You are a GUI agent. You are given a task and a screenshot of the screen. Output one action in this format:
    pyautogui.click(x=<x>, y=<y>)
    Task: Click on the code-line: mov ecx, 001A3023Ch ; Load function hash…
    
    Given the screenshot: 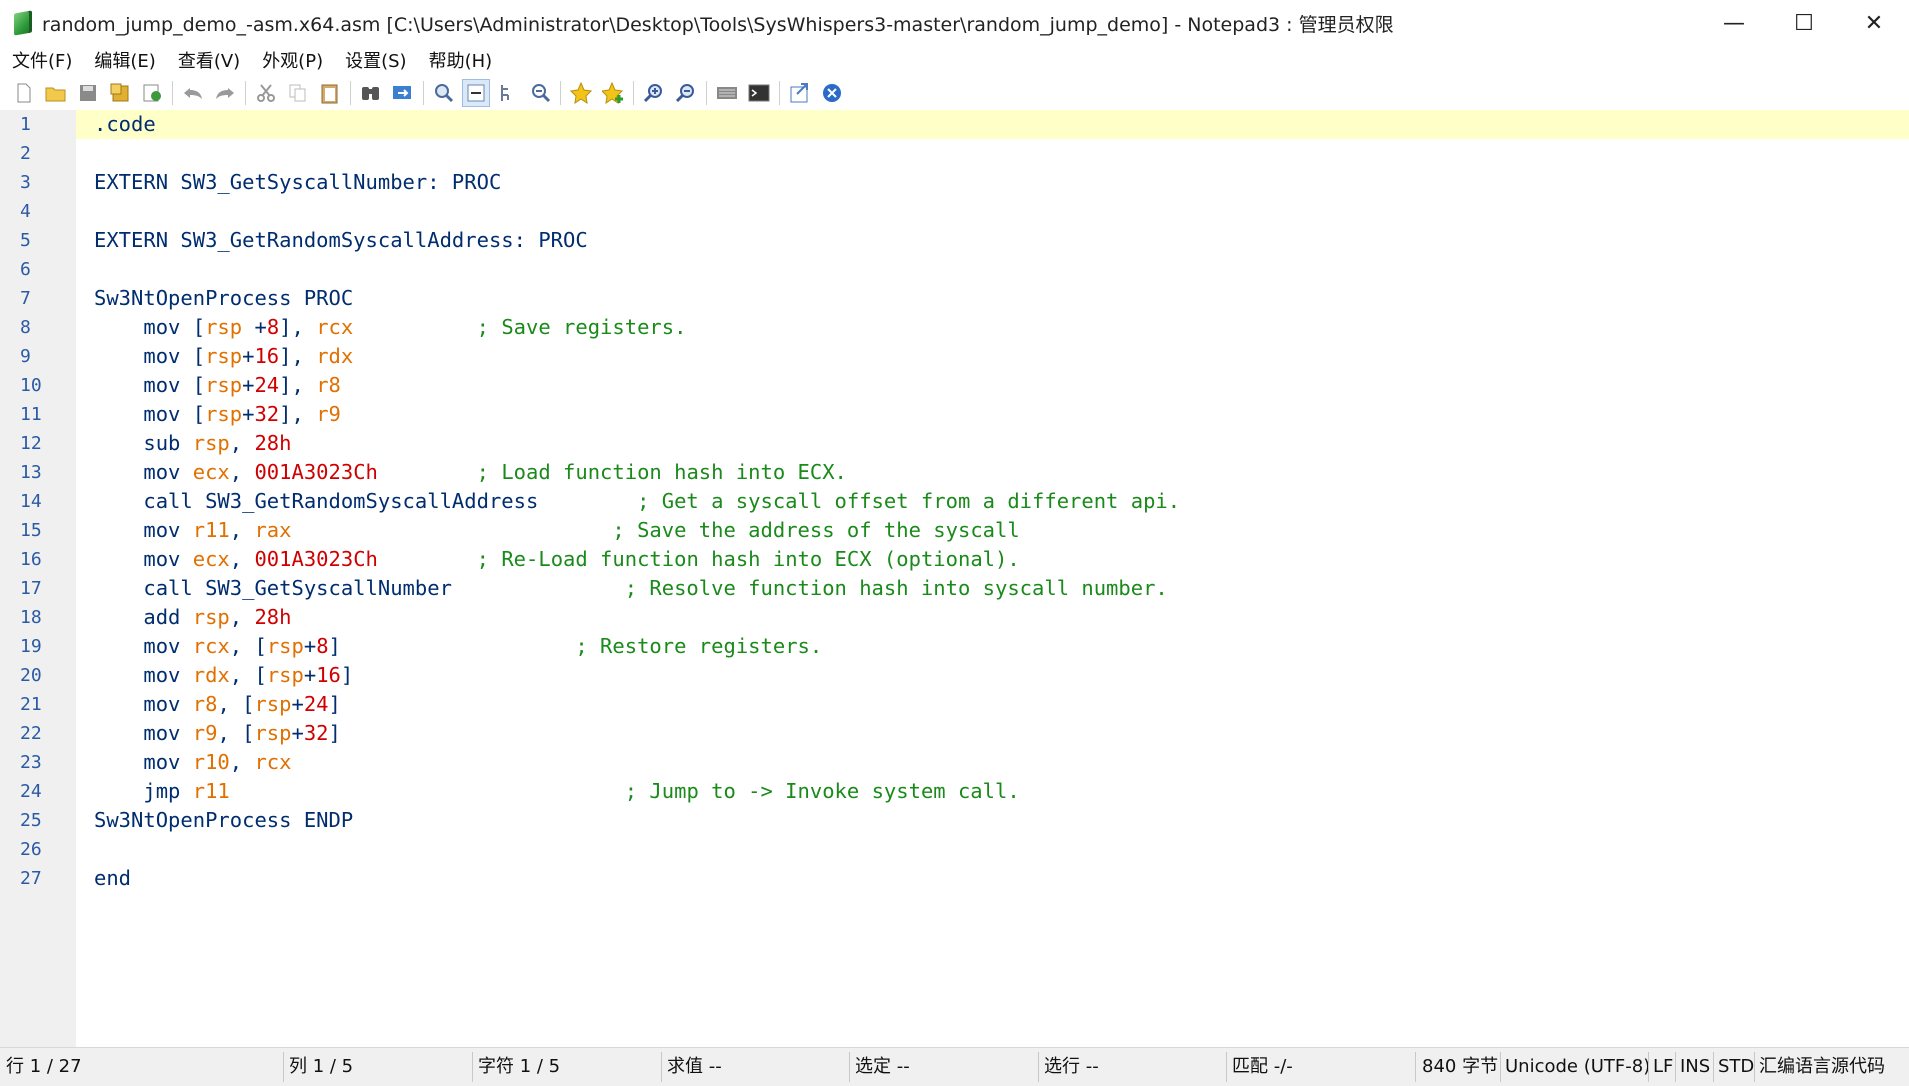 What is the action you would take?
    pyautogui.click(x=470, y=472)
    